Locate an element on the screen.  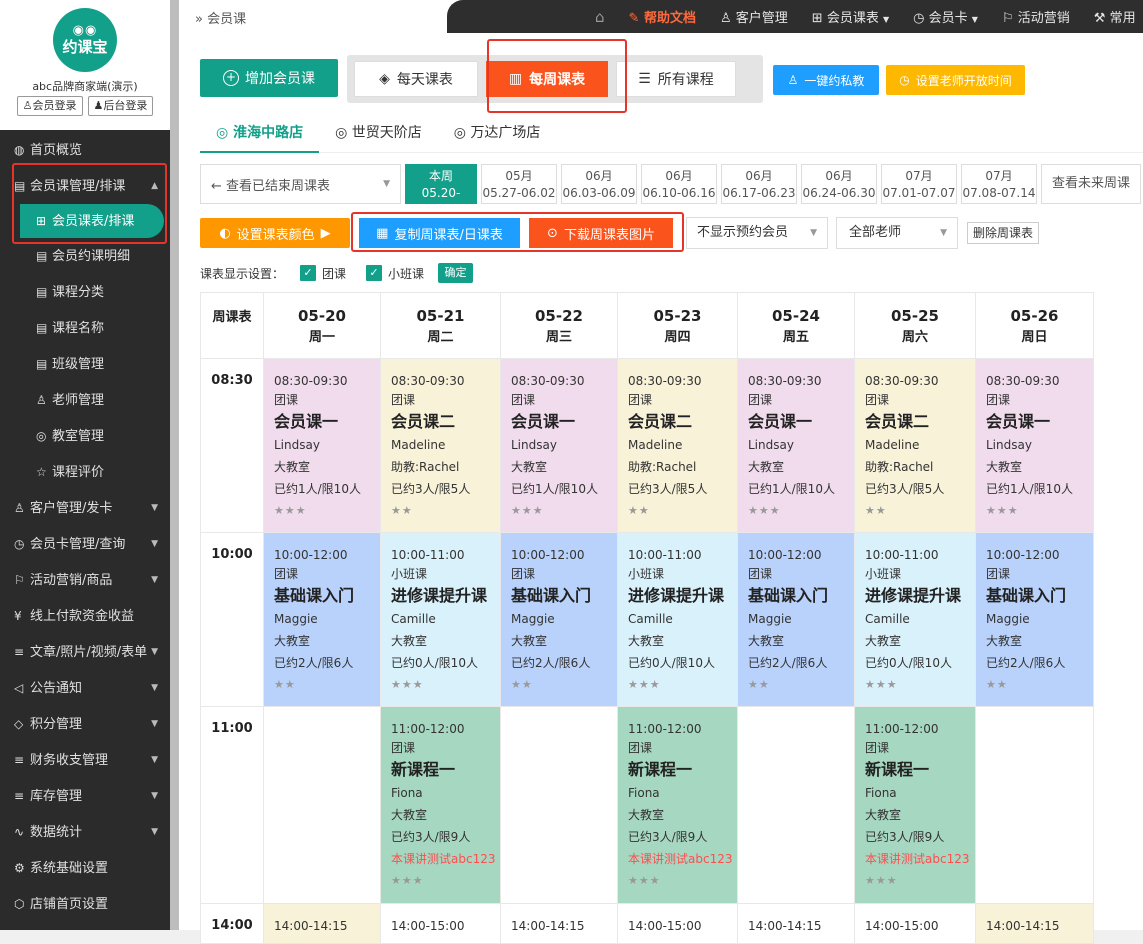
private-booking-button: ♙ 一键约私教 is located at coordinates (826, 80).